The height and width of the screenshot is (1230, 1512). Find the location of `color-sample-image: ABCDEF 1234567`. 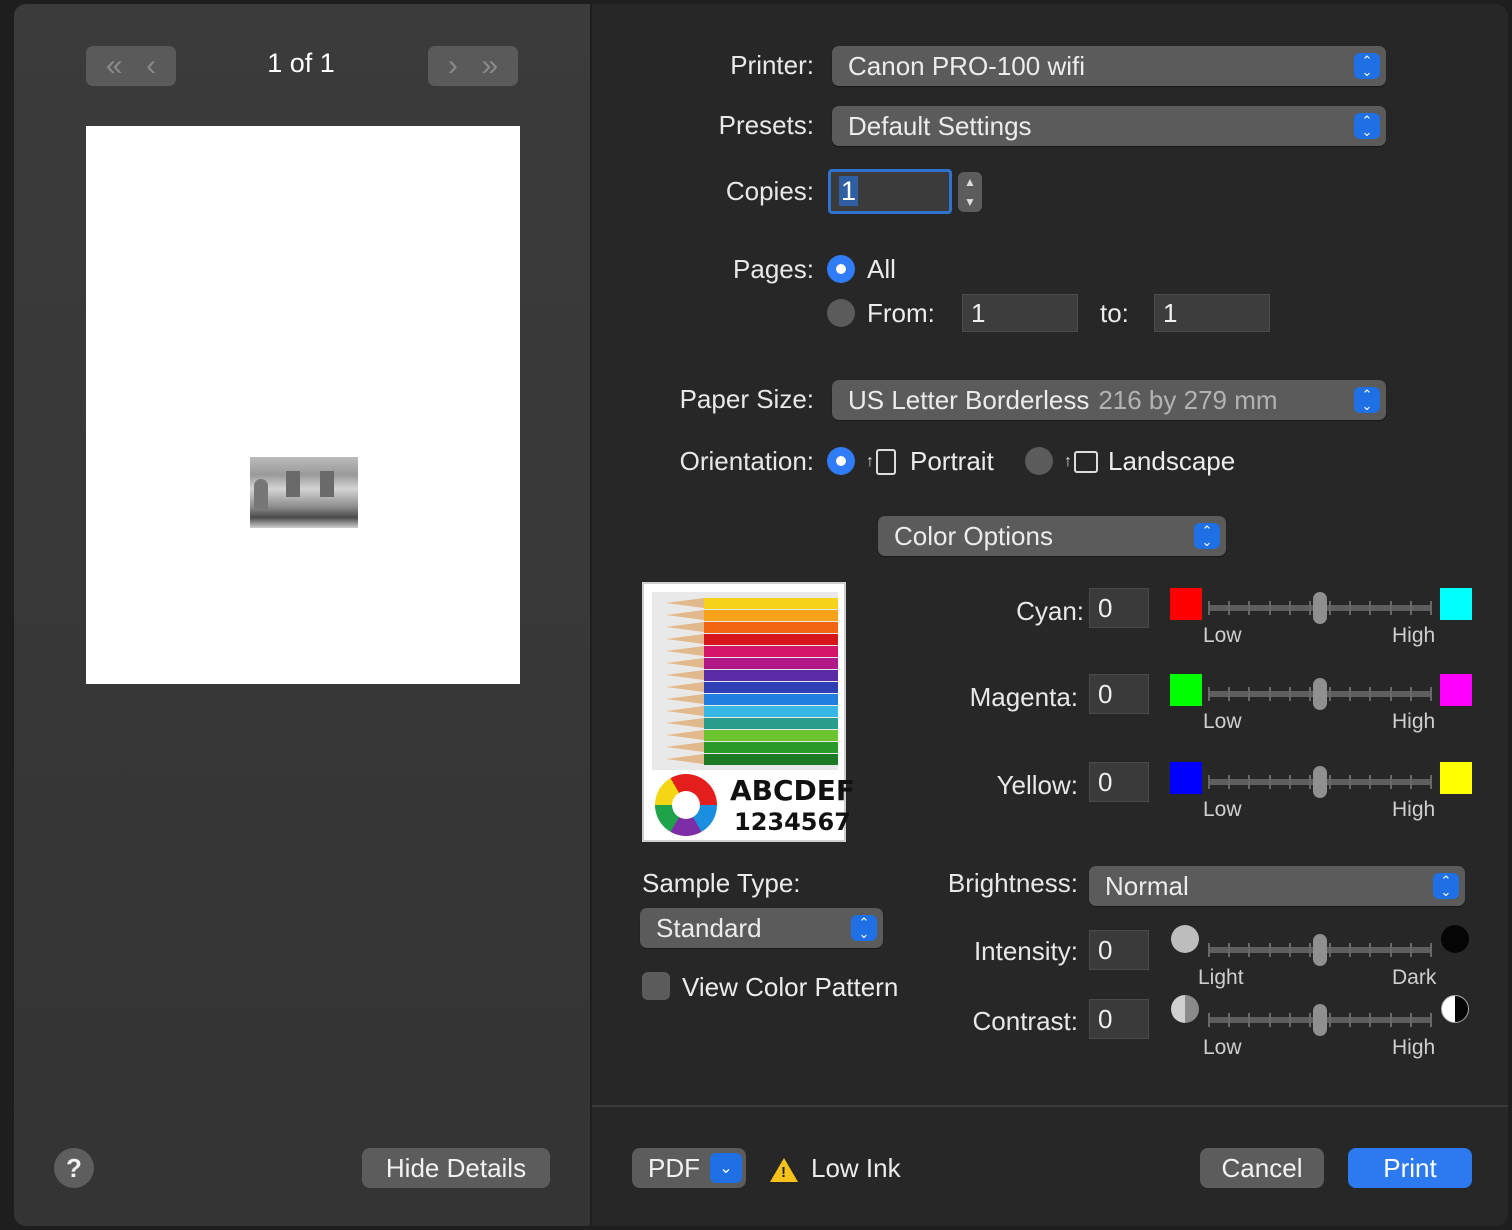

color-sample-image: ABCDEF 1234567 is located at coordinates (748, 712).